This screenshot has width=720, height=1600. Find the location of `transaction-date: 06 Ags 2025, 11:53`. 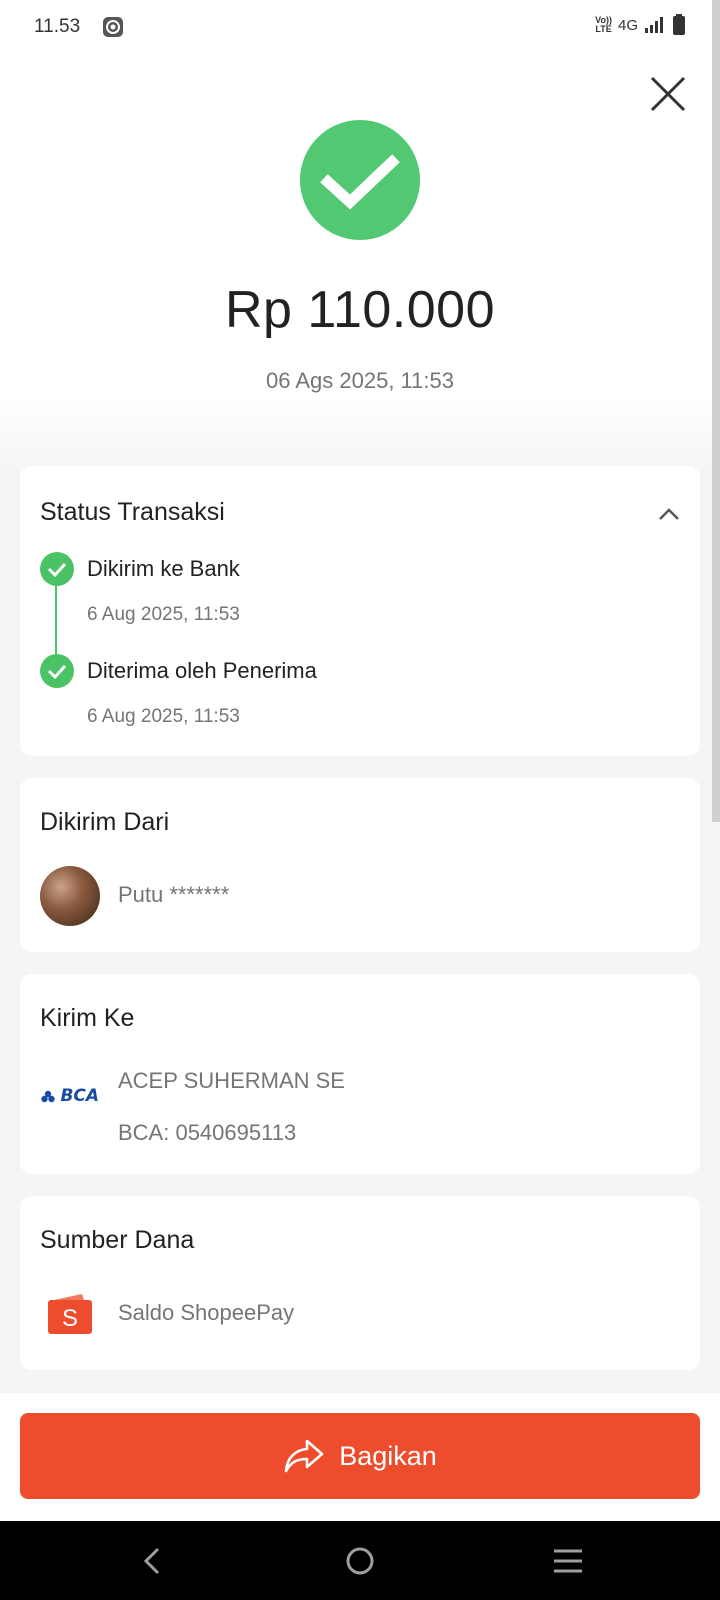

transaction-date: 06 Ags 2025, 11:53 is located at coordinates (360, 380).